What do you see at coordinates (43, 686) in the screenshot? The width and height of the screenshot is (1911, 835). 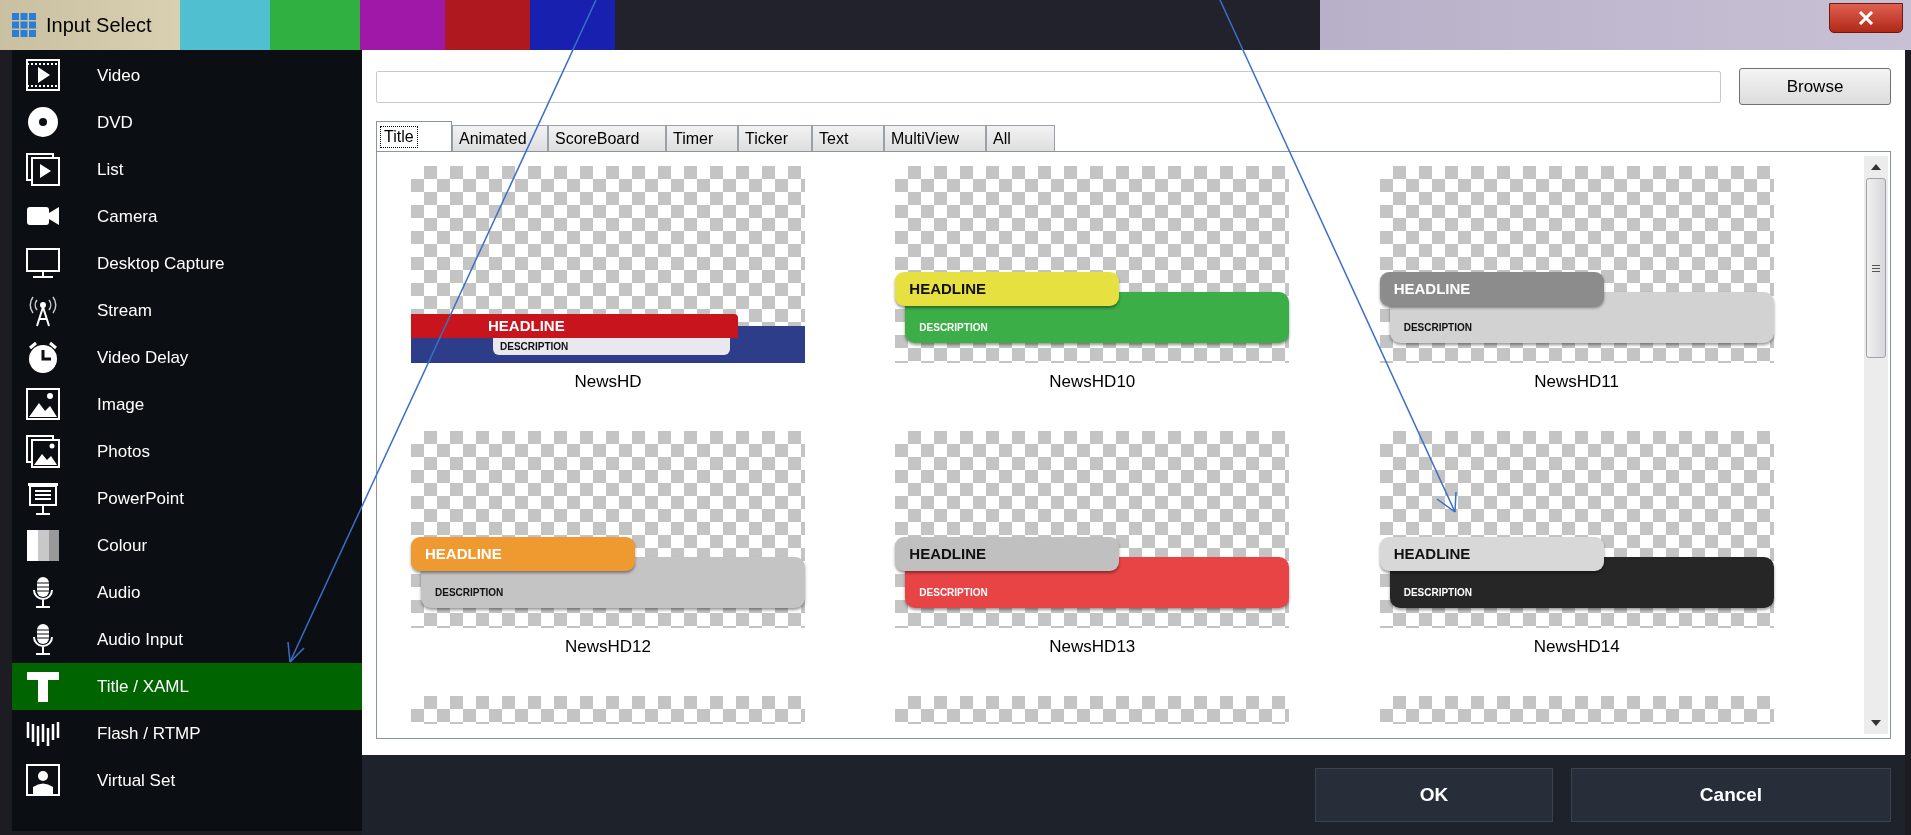 I see `letter-t-icon` at bounding box center [43, 686].